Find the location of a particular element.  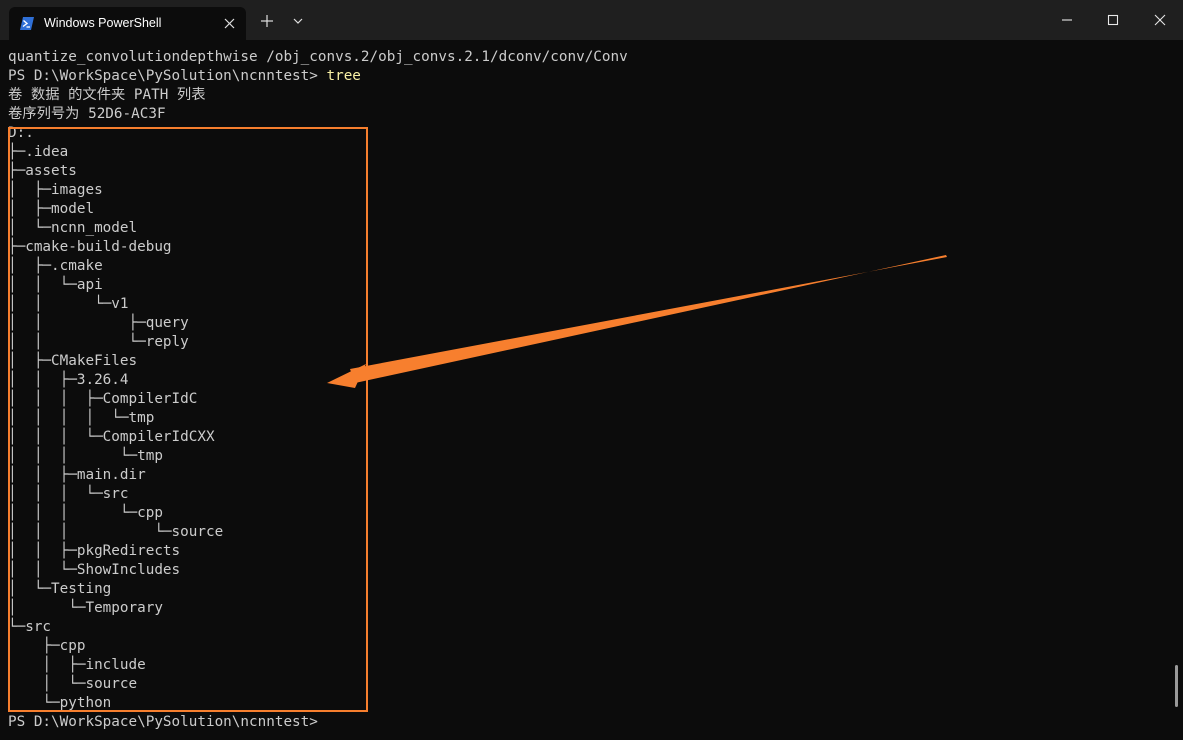

prompt: PS D:\WorkSpace\PySolution\ncnntest> is located at coordinates (163, 76).